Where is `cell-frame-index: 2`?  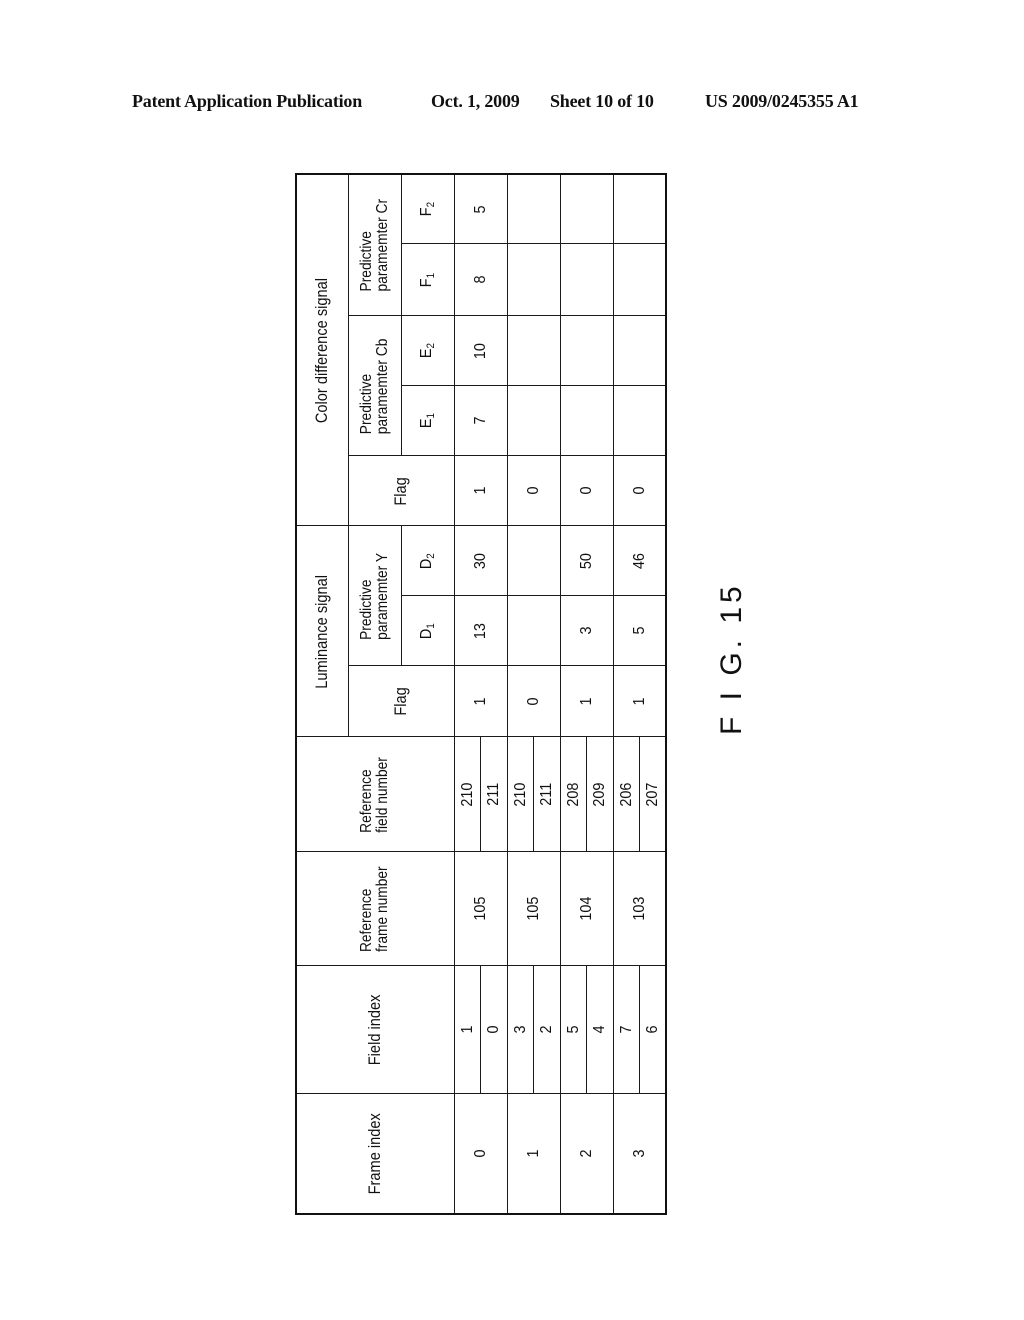
cell-frame-index: 2 is located at coordinates (586, 1154).